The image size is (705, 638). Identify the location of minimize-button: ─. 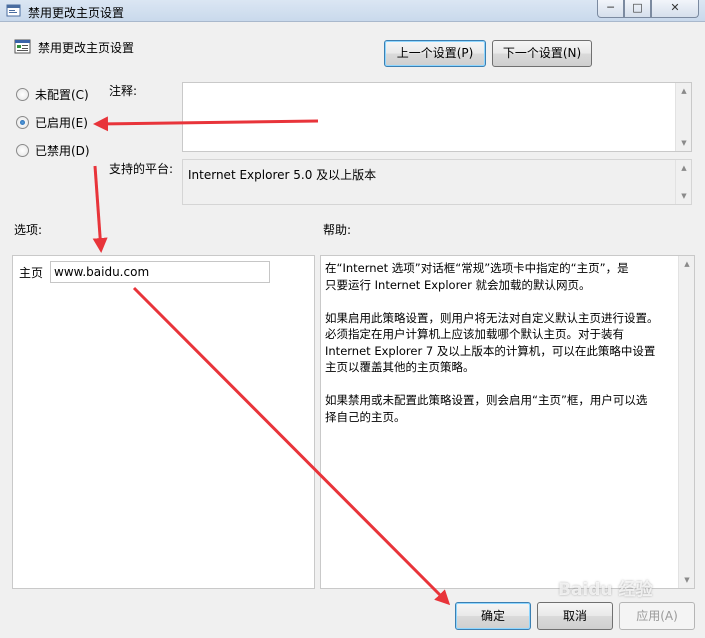
(610, 9).